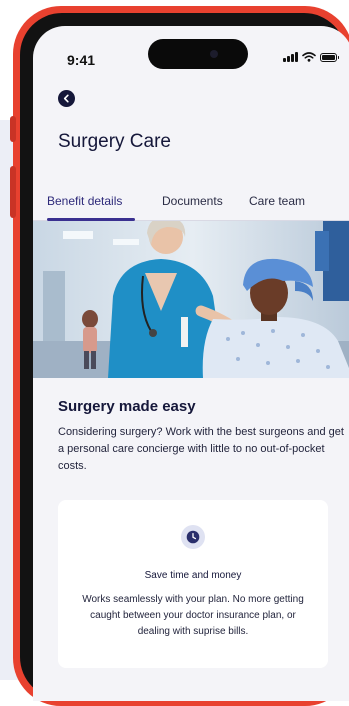 The height and width of the screenshot is (706, 349). I want to click on chevron-left-icon, so click(66, 98).